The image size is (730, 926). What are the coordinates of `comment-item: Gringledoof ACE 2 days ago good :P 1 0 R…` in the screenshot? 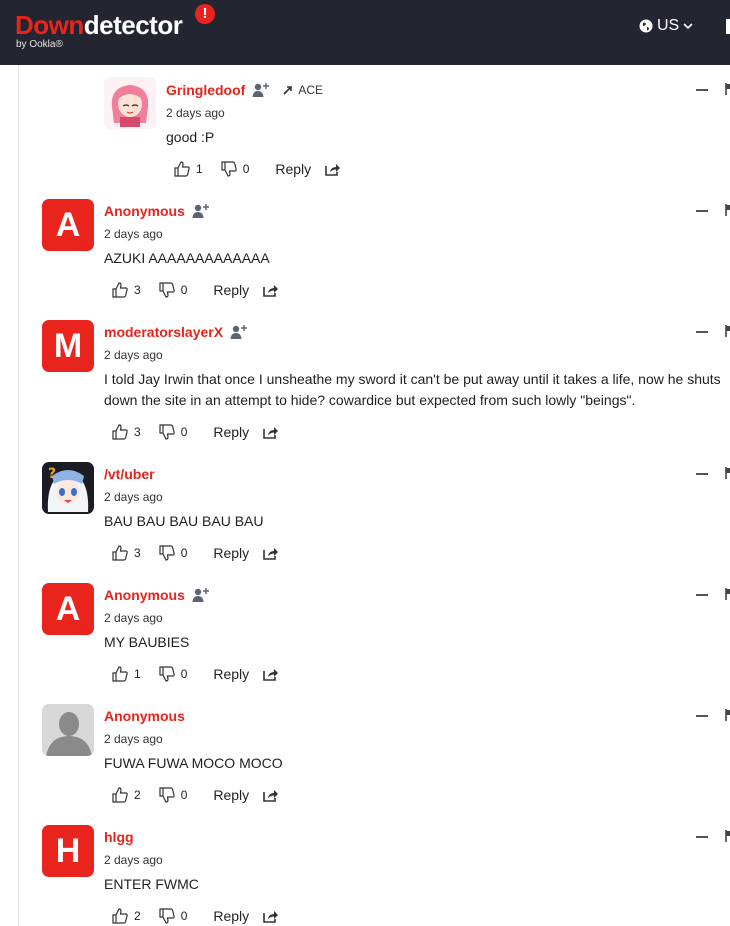 It's located at (365, 125).